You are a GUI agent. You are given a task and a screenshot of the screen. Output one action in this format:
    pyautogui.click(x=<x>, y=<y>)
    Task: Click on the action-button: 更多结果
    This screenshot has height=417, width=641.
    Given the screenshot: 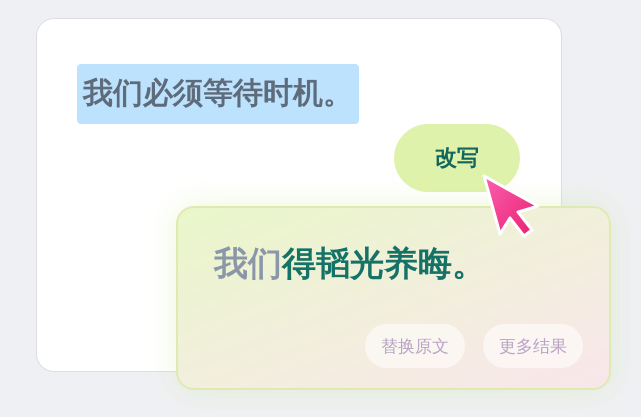 What is the action you would take?
    pyautogui.click(x=533, y=346)
    